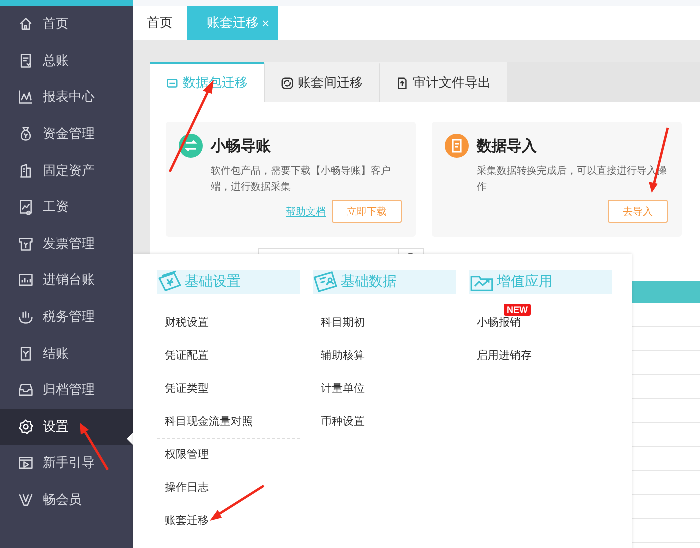  Describe the element at coordinates (287, 83) in the screenshot. I see `refresh-icon` at that location.